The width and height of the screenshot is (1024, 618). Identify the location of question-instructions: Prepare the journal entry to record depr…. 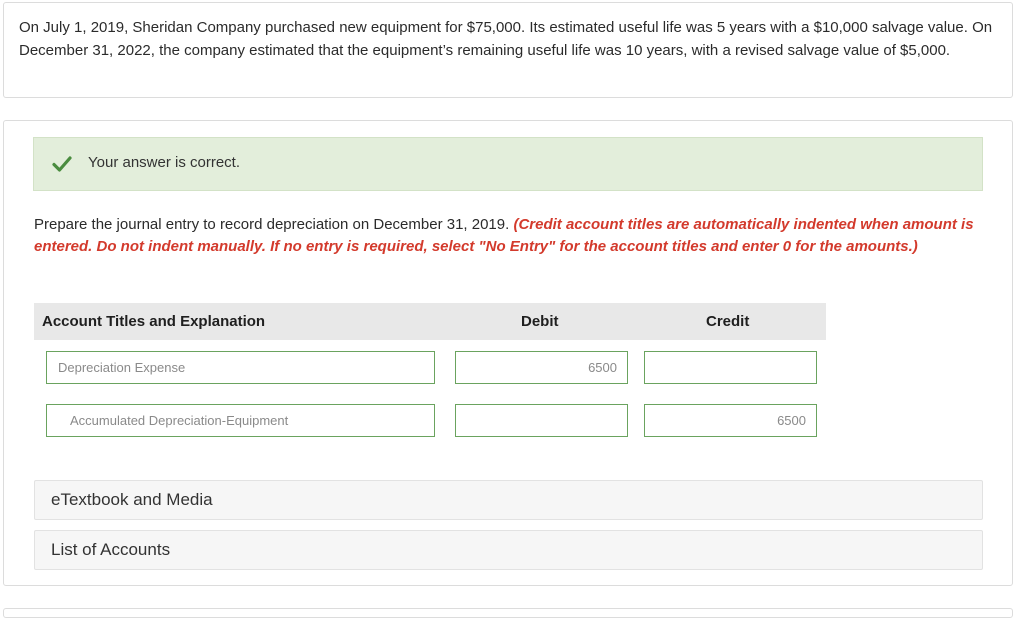
(509, 236).